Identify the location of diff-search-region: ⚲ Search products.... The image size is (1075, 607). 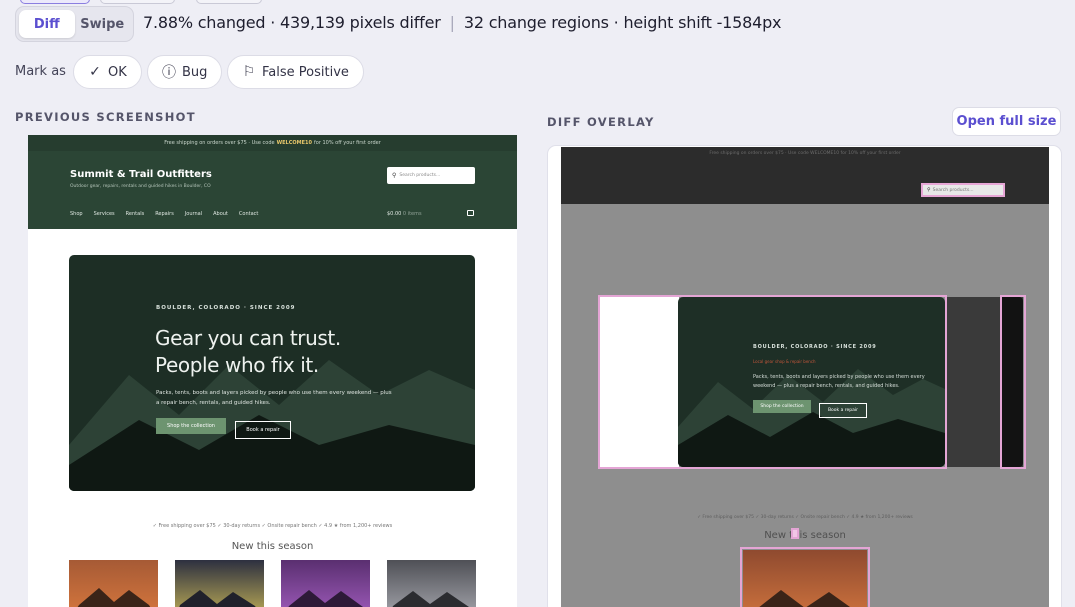
(963, 190).